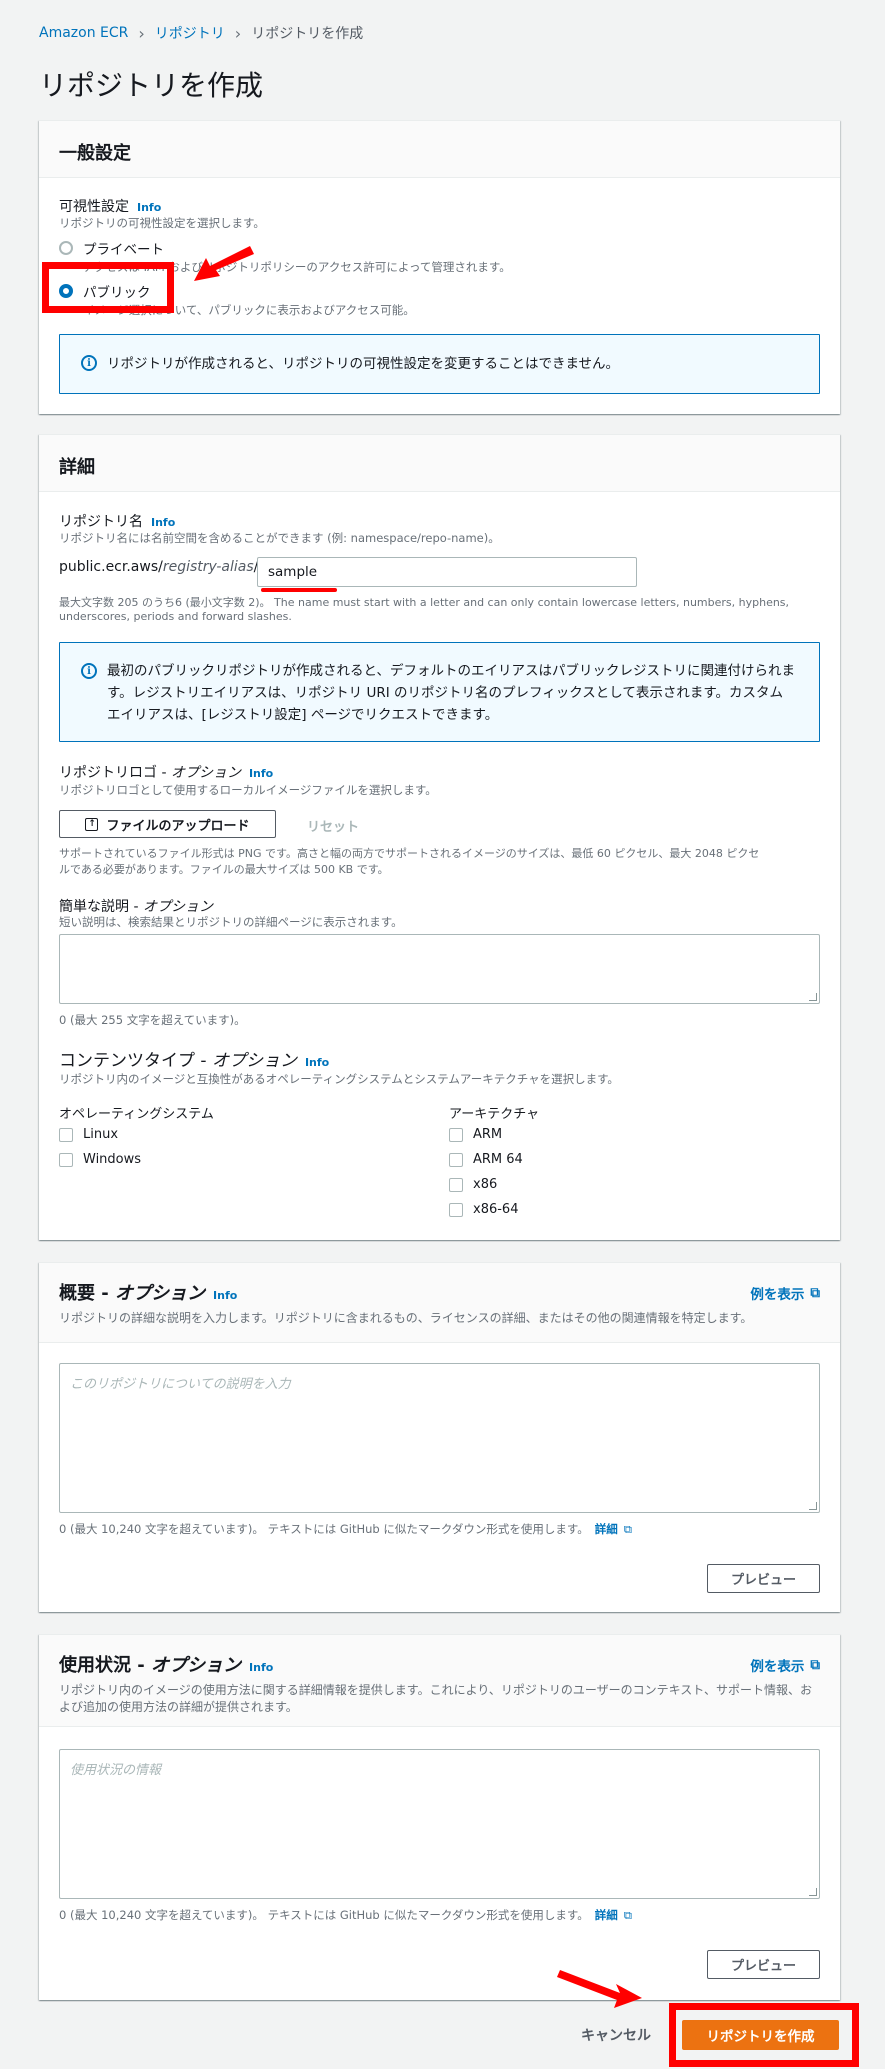  What do you see at coordinates (599, 1989) in the screenshot?
I see `arrow-to-create-icon` at bounding box center [599, 1989].